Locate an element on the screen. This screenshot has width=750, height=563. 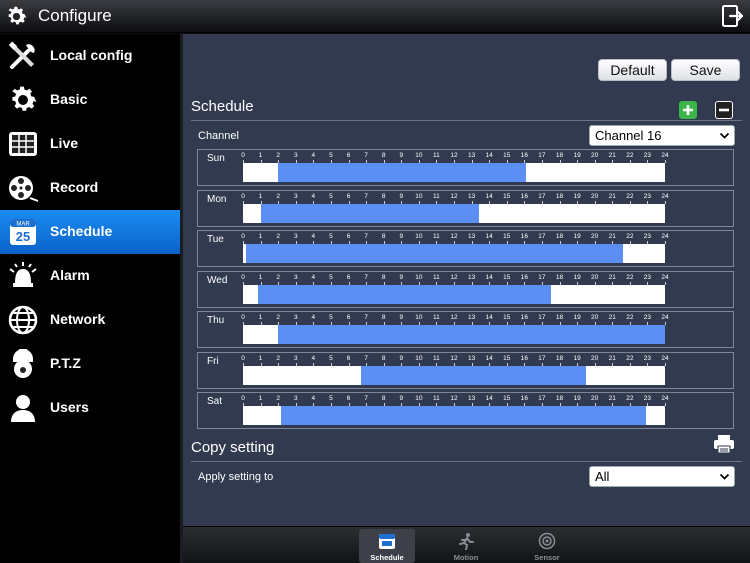
sidebar-item-basic: Basic is located at coordinates (90, 100).